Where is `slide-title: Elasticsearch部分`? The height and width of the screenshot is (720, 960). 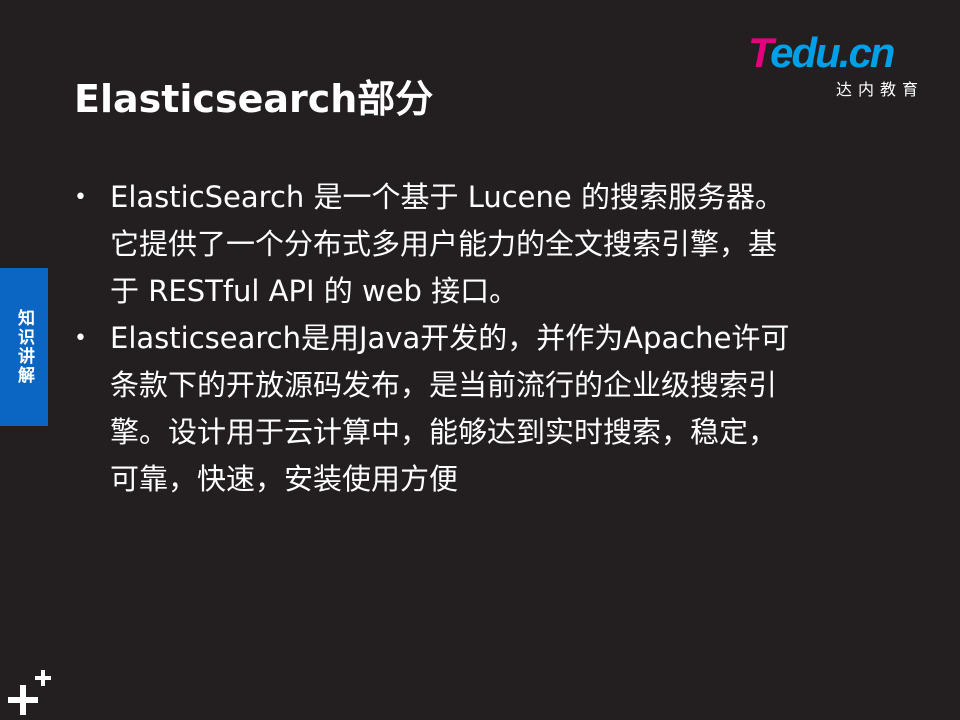
slide-title: Elasticsearch部分 is located at coordinates (254, 99).